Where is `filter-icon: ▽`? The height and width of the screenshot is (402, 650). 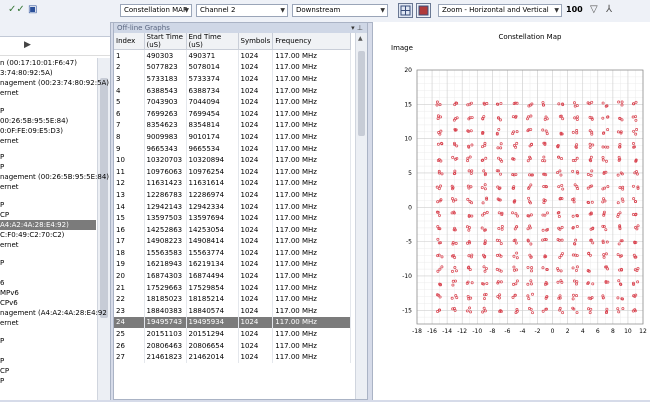 filter-icon: ▽ is located at coordinates (594, 10).